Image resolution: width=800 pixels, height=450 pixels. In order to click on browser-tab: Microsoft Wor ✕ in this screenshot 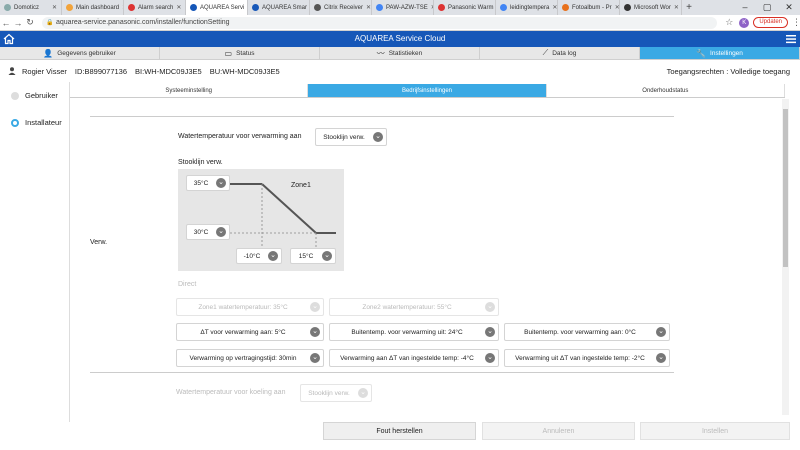, I will do `click(651, 7)`.